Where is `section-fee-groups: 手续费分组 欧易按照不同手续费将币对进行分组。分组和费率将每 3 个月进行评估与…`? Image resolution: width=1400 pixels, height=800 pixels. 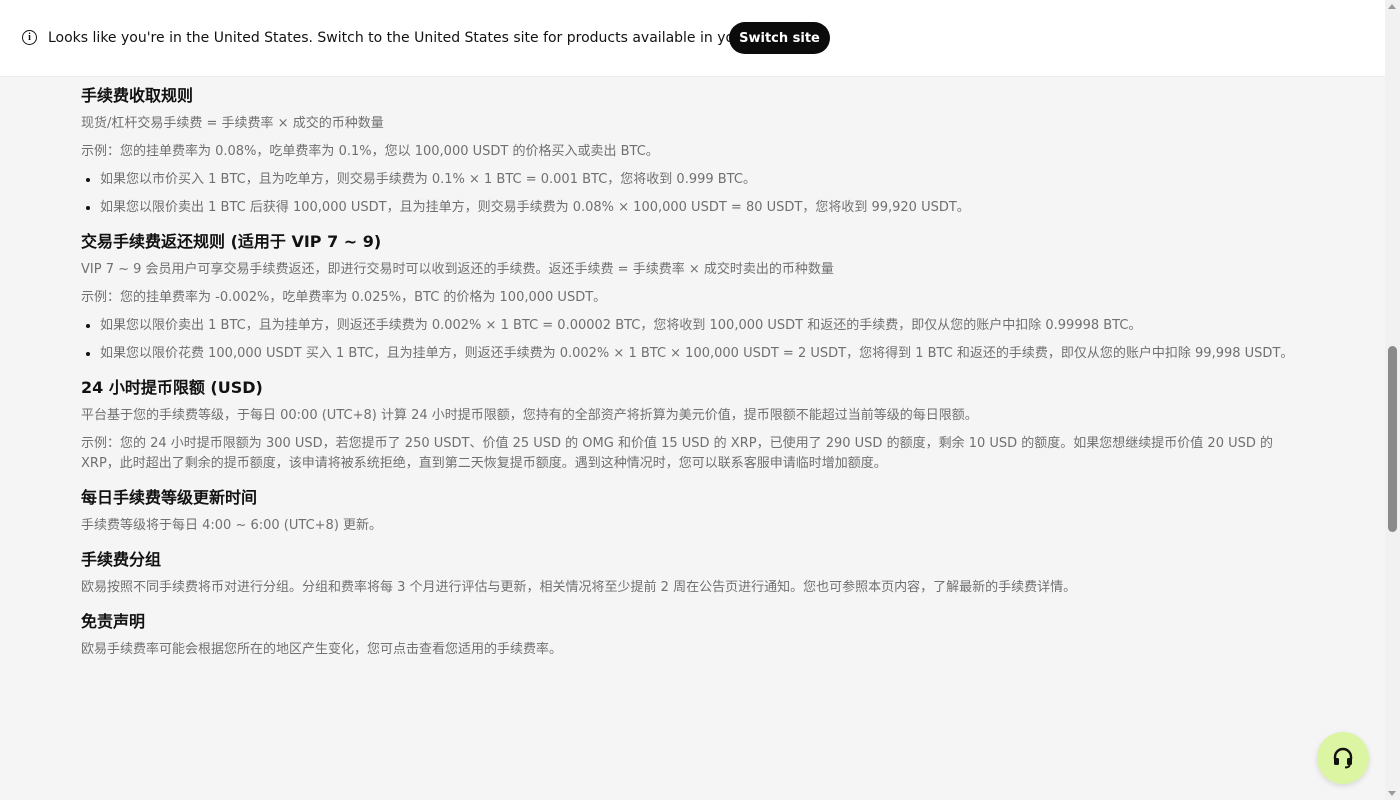
section-fee-groups: 手续费分组 欧易按照不同手续费将币对进行分组。分组和费率将每 3 个月进行评估与… is located at coordinates (690, 573).